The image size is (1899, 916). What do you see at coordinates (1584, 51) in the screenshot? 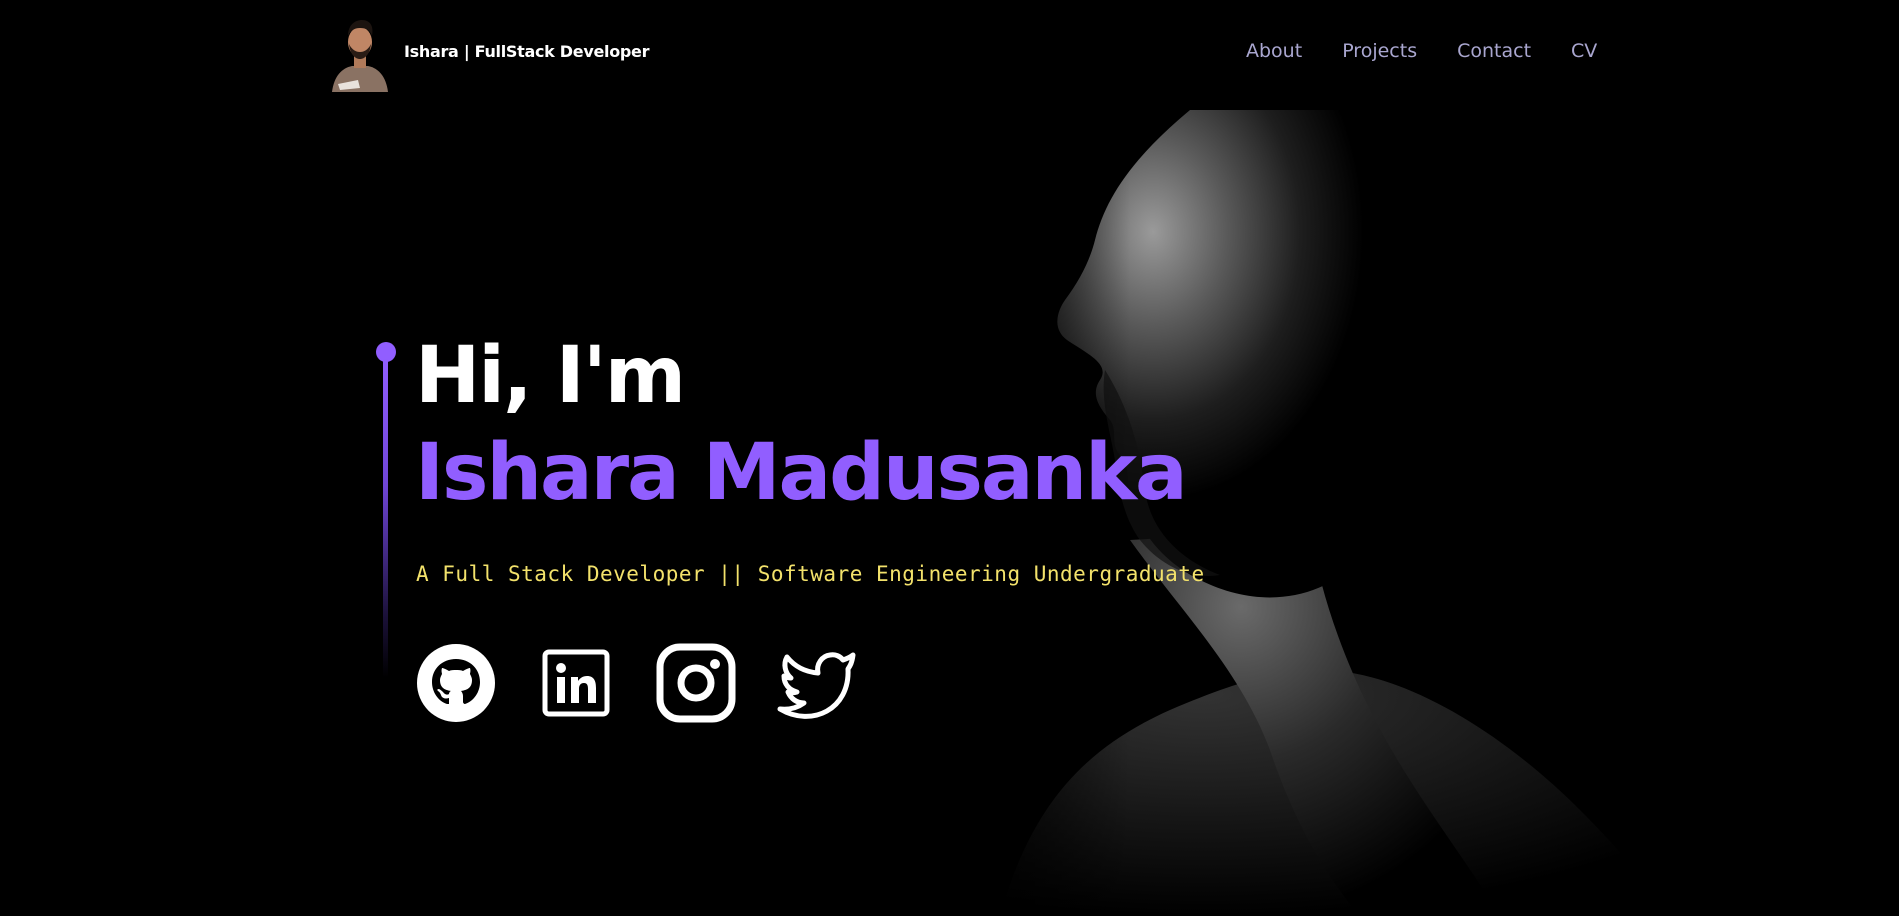
I see `nav-cv: CV` at bounding box center [1584, 51].